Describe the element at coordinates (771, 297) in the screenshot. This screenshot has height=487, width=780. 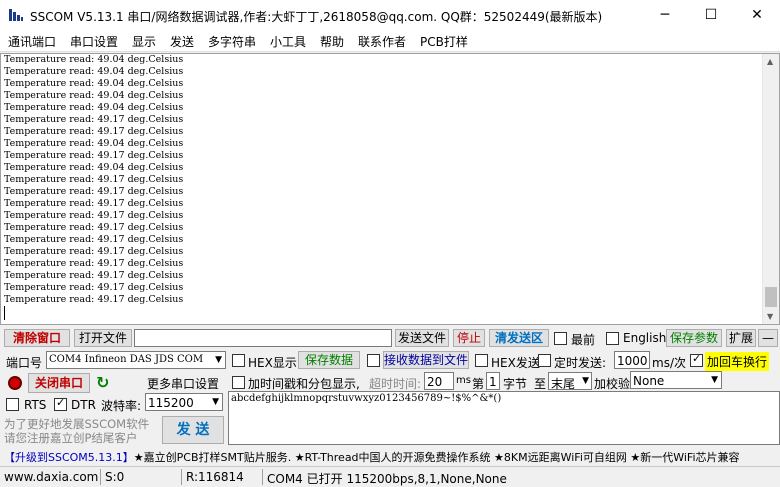
I see `scroll-thumb` at that location.